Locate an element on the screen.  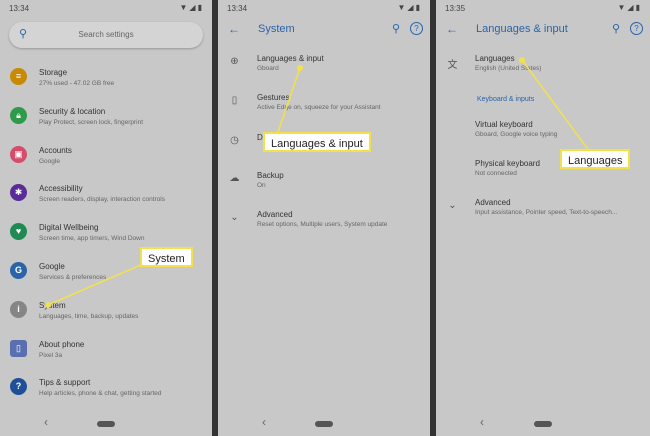
callout-line-languages-input is located at coordinates (288, 103).